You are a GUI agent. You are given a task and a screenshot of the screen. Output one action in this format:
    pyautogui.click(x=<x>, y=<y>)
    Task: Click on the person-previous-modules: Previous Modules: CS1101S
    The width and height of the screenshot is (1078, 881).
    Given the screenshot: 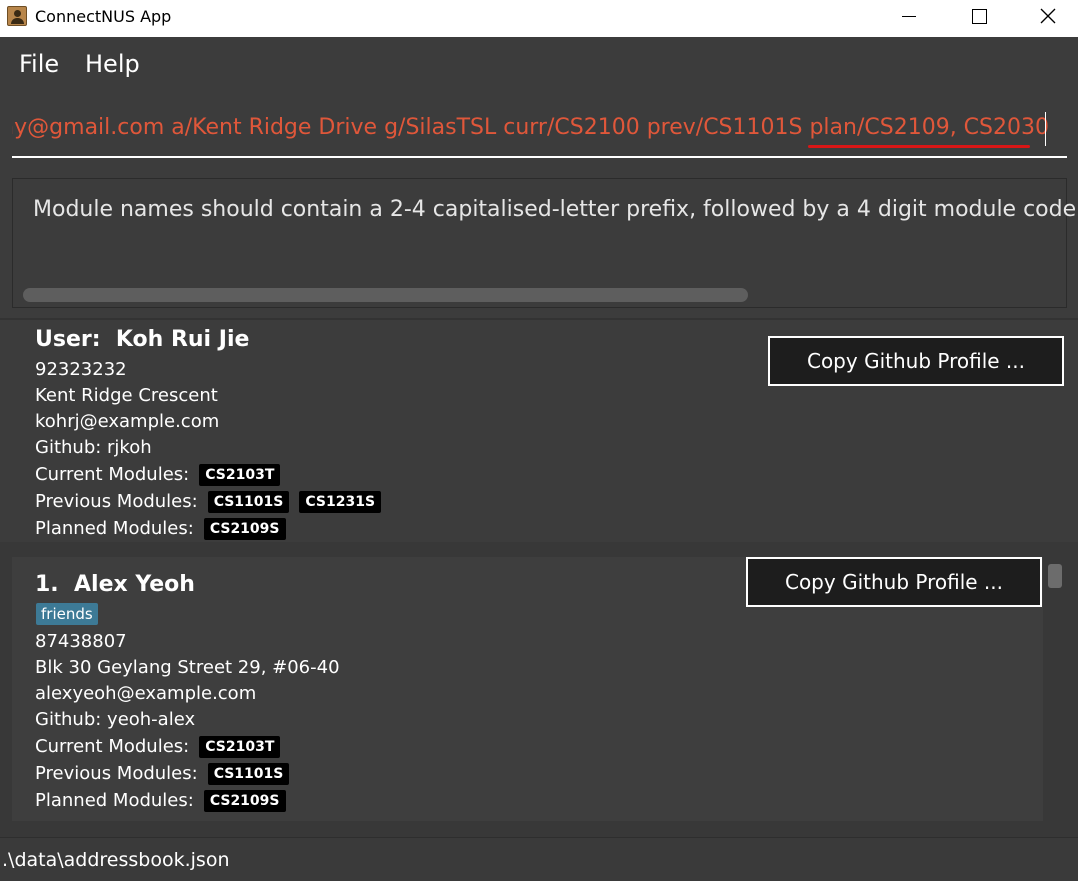 What is the action you would take?
    pyautogui.click(x=162, y=774)
    